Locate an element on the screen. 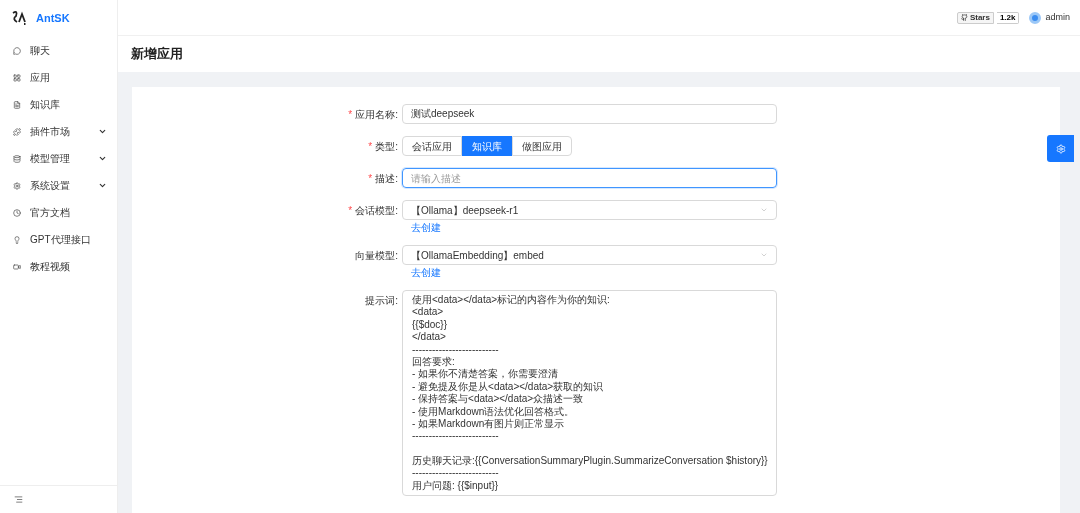 The width and height of the screenshot is (1080, 513). model-select: 【OllamaEmbedding】embed is located at coordinates (589, 255).